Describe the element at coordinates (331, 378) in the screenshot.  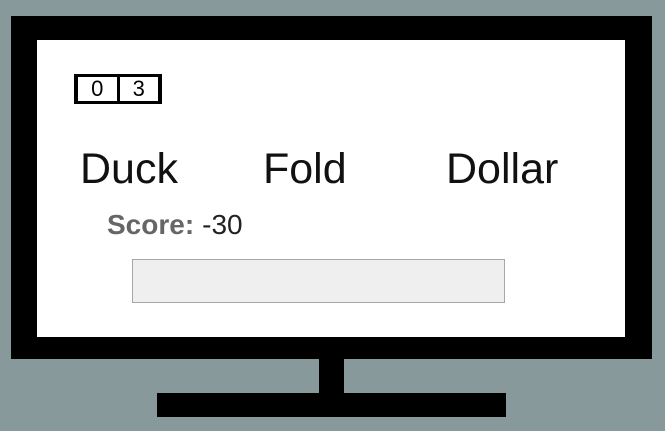
I see `monitor-stand-neck` at that location.